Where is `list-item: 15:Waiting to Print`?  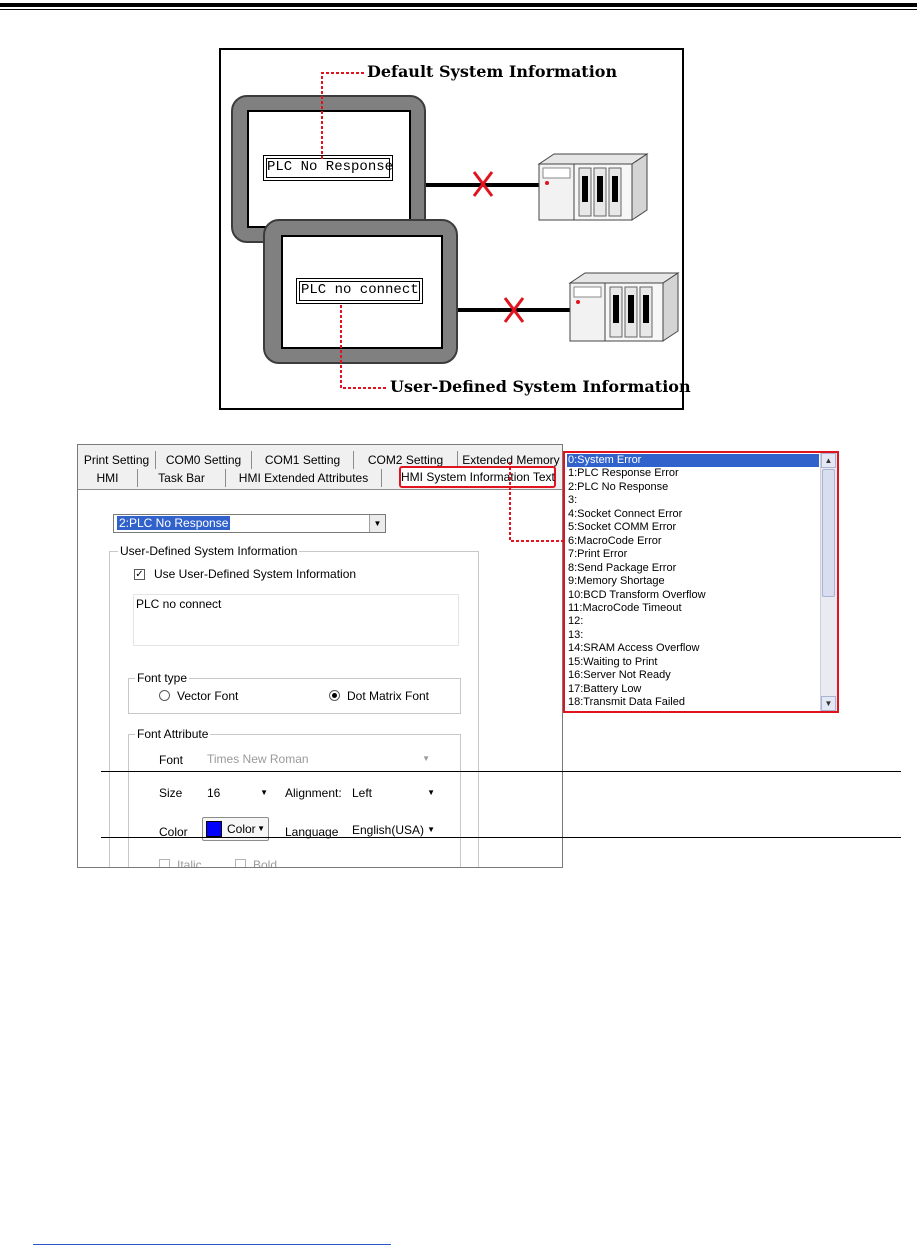
list-item: 15:Waiting to Print is located at coordinates (693, 662).